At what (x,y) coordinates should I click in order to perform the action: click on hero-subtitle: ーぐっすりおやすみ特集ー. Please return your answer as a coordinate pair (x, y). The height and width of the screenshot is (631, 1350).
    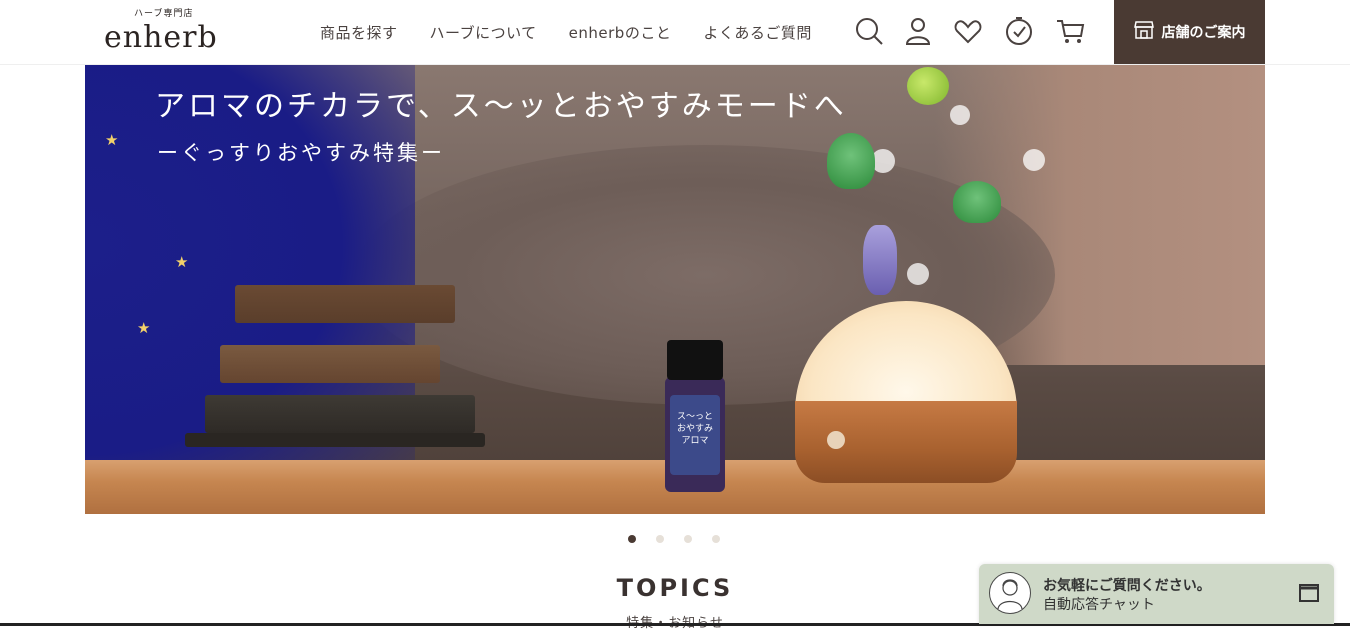
    Looking at the image, I should click on (301, 153).